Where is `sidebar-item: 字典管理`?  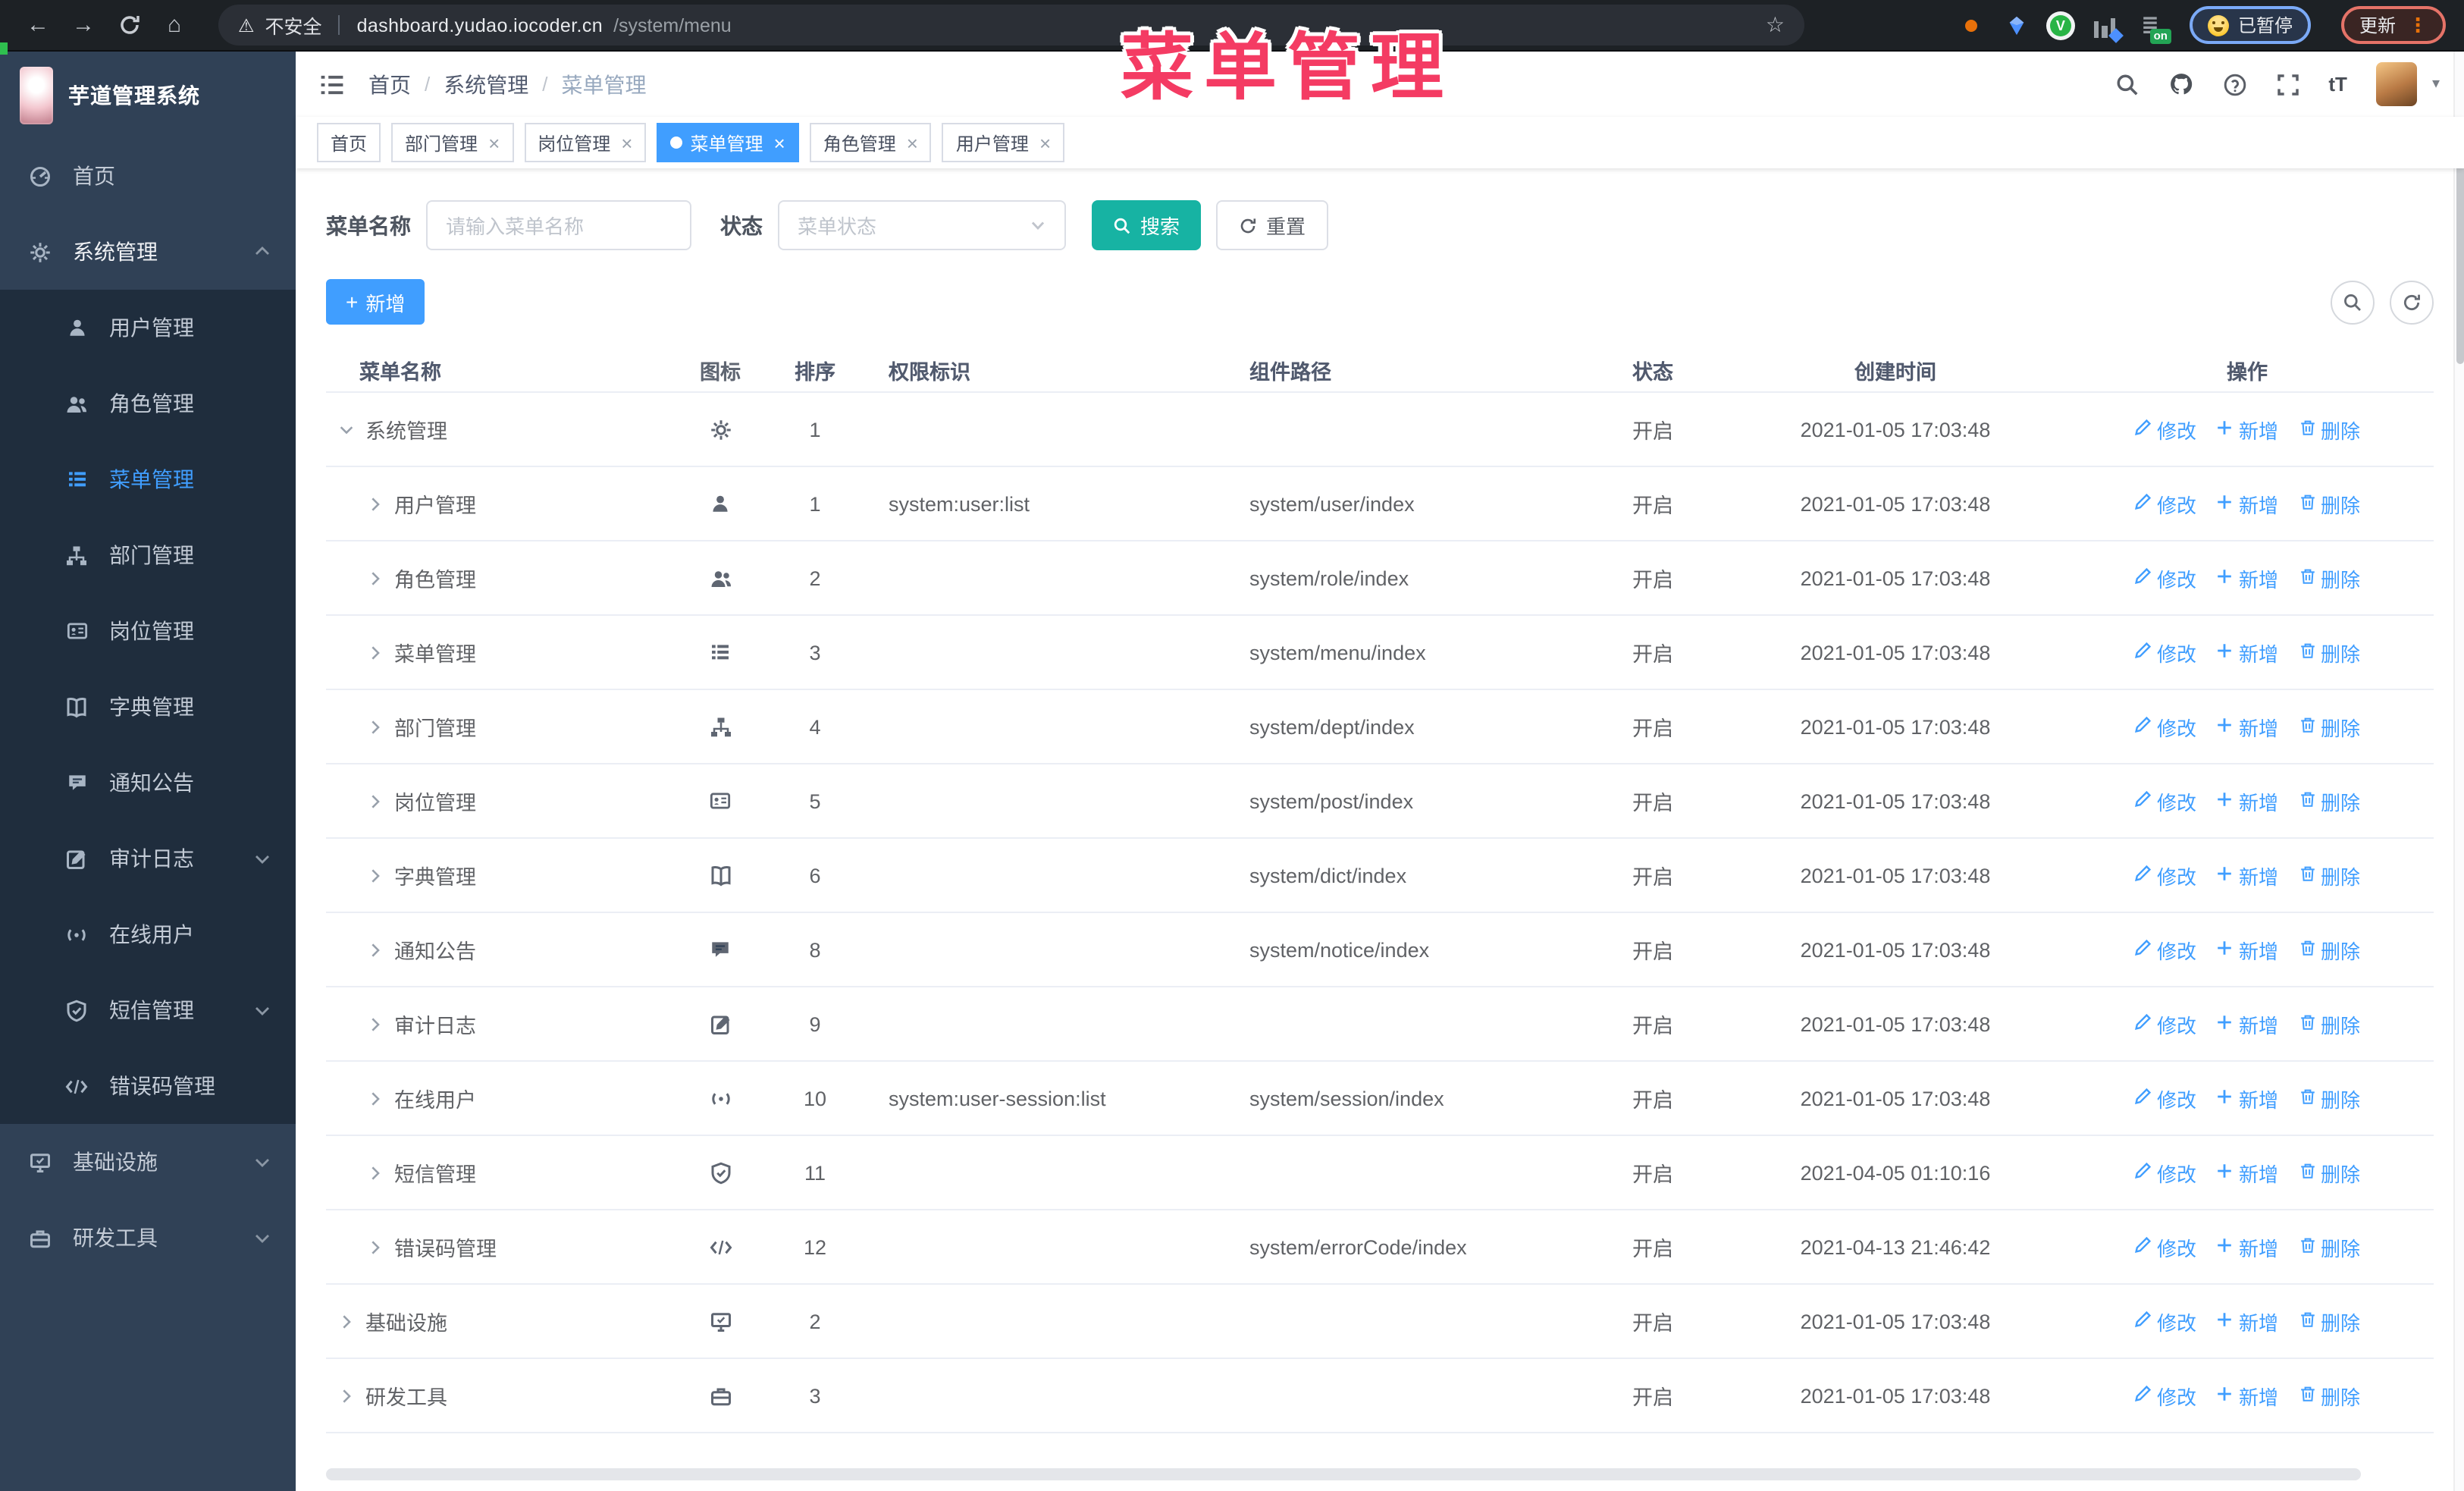
sidebar-item: 字典管理 is located at coordinates (148, 707).